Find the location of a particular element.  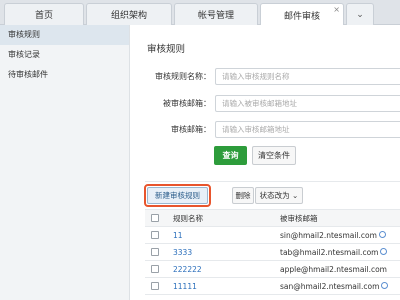

mailbox-text: sin@hmail2.ntesmail.com is located at coordinates (328, 235).